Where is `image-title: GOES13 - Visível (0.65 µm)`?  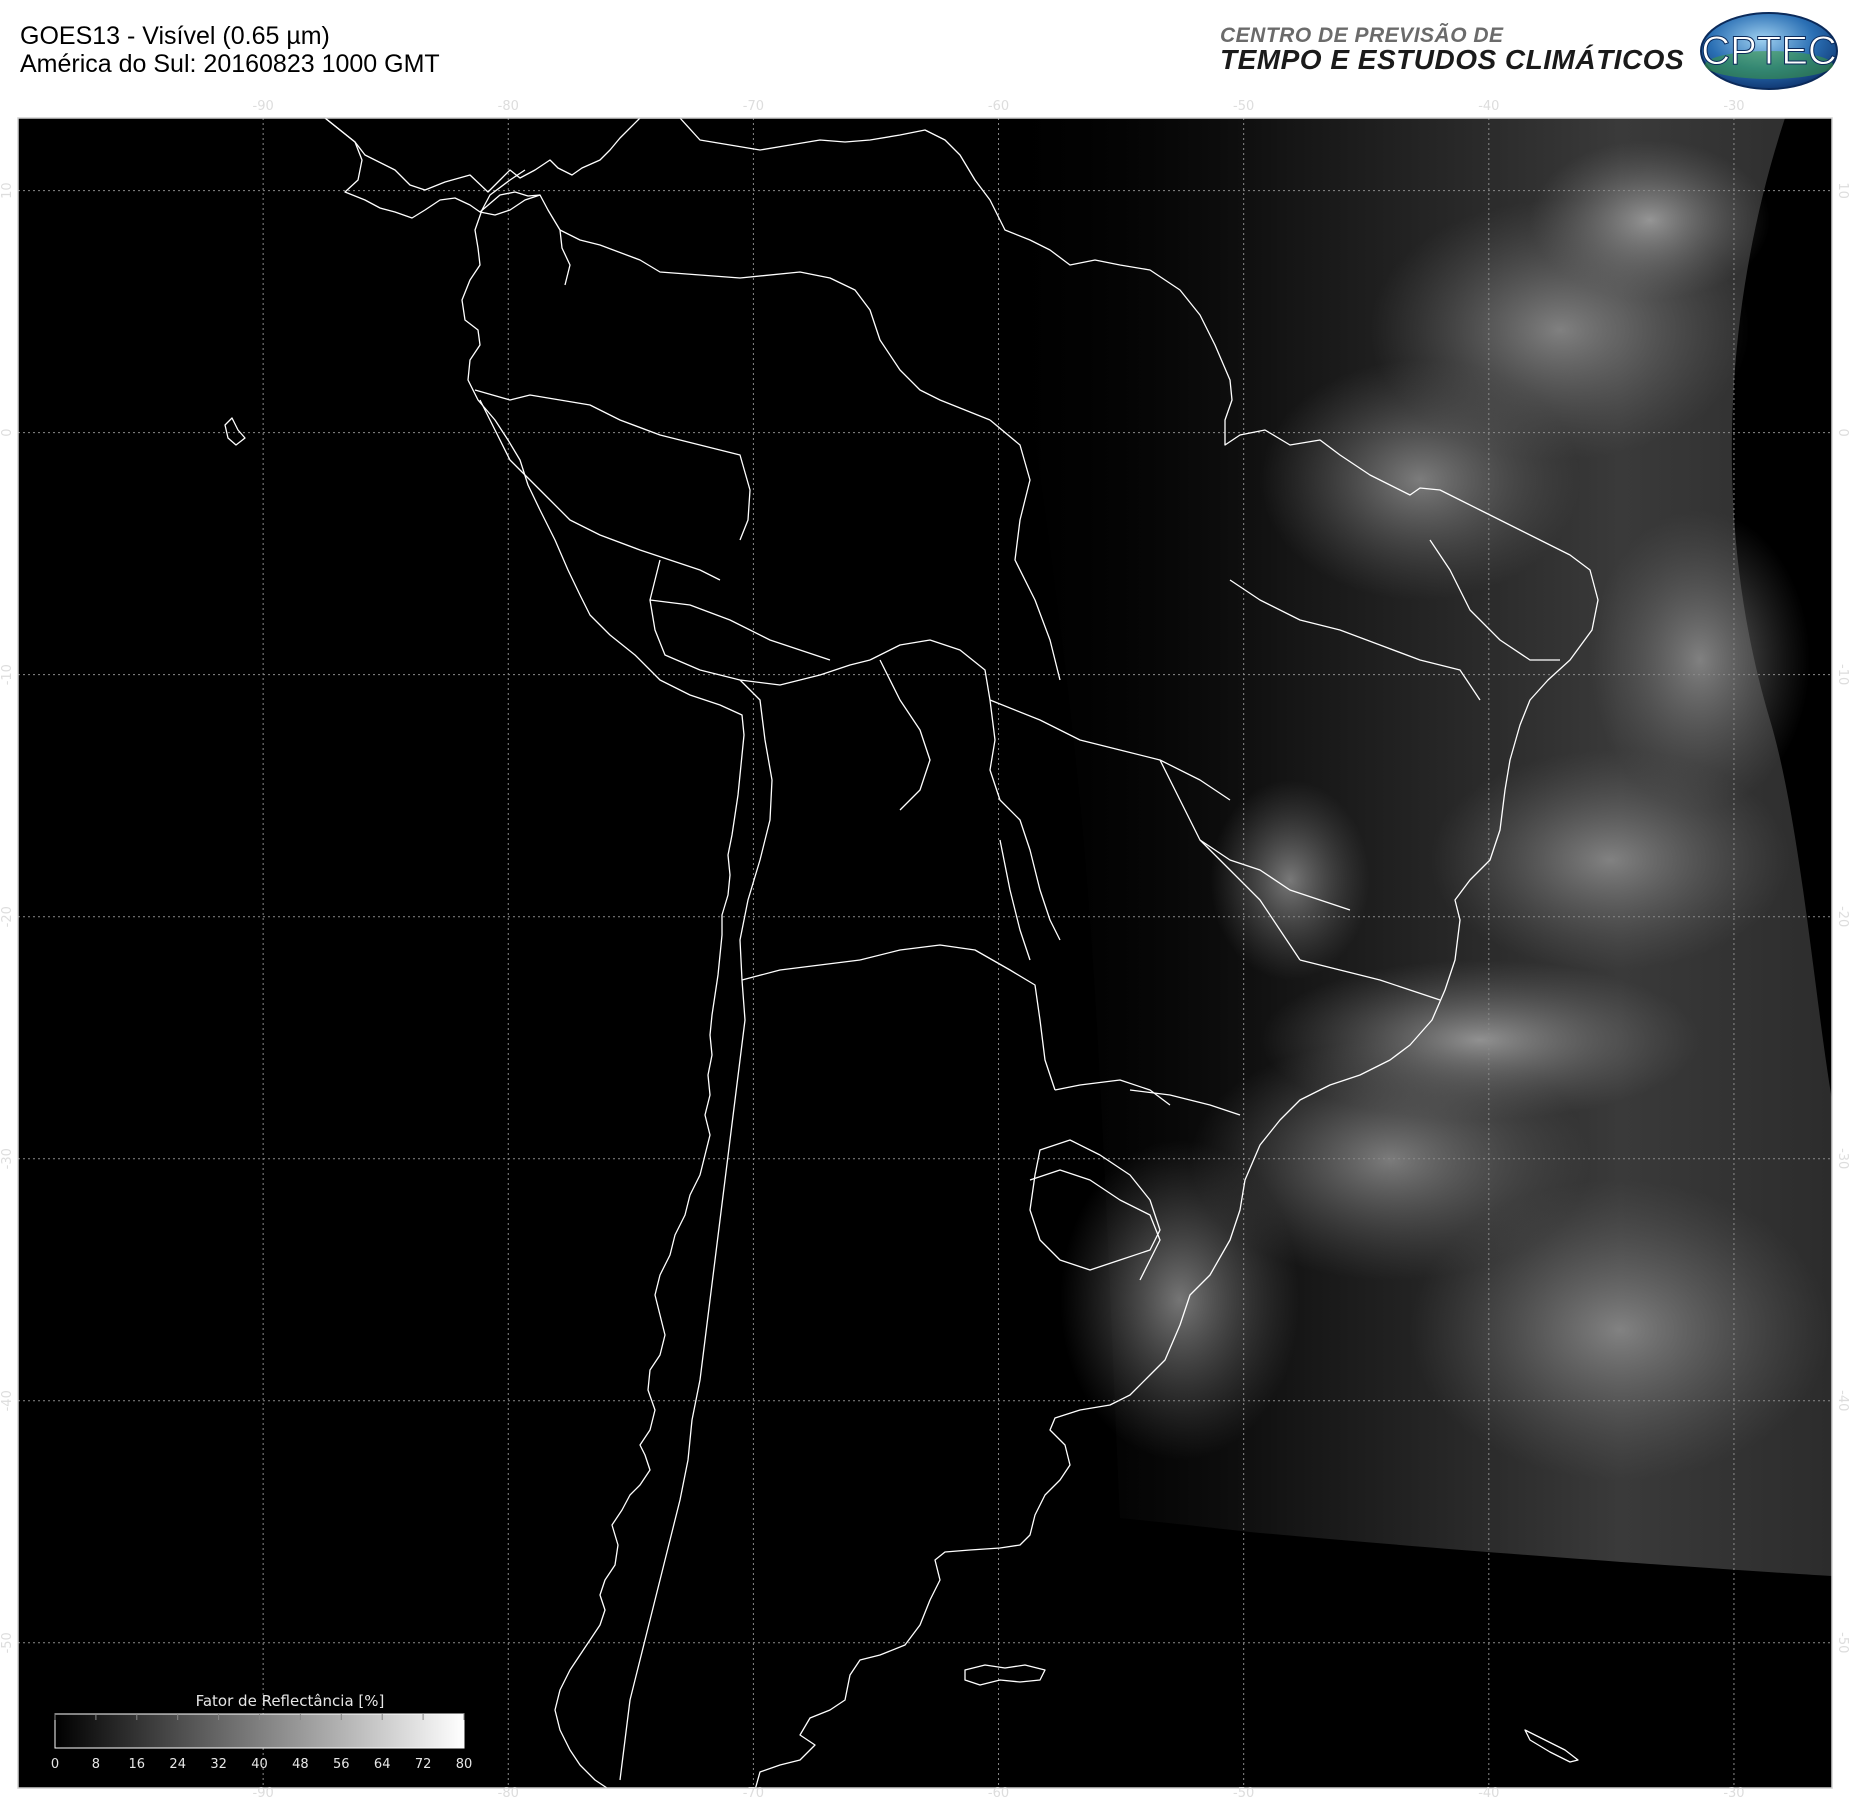 image-title: GOES13 - Visível (0.65 µm) is located at coordinates (175, 36).